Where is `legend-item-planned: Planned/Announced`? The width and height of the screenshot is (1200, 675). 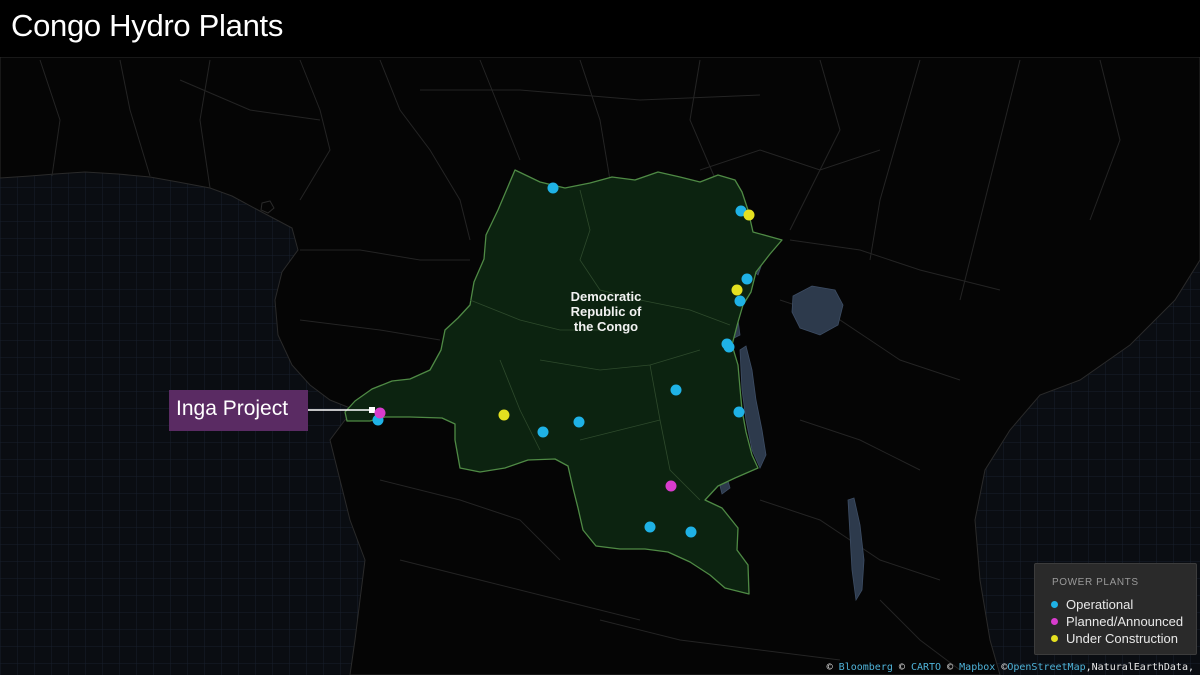
legend-item-planned: Planned/Announced is located at coordinates (1117, 621).